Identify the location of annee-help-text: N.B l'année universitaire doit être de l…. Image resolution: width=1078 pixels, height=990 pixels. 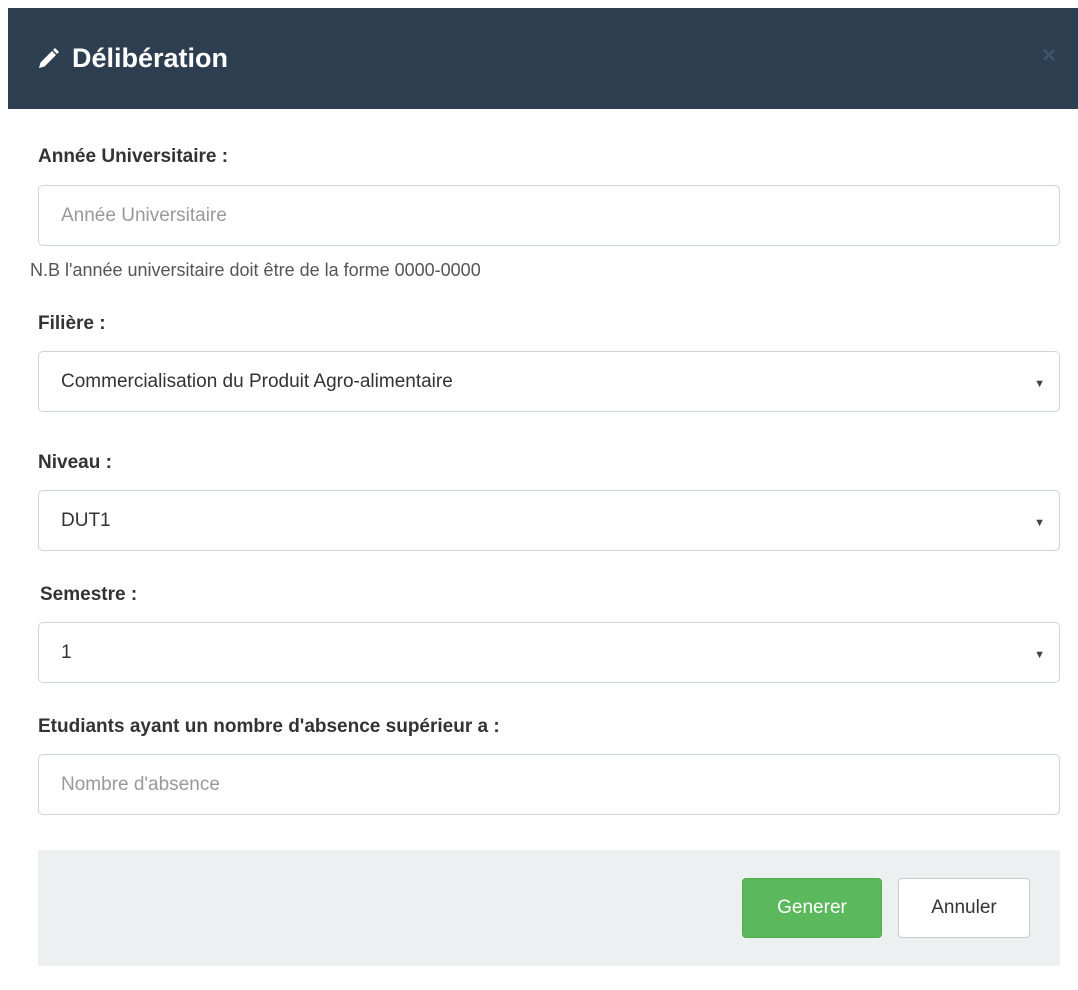
(255, 270).